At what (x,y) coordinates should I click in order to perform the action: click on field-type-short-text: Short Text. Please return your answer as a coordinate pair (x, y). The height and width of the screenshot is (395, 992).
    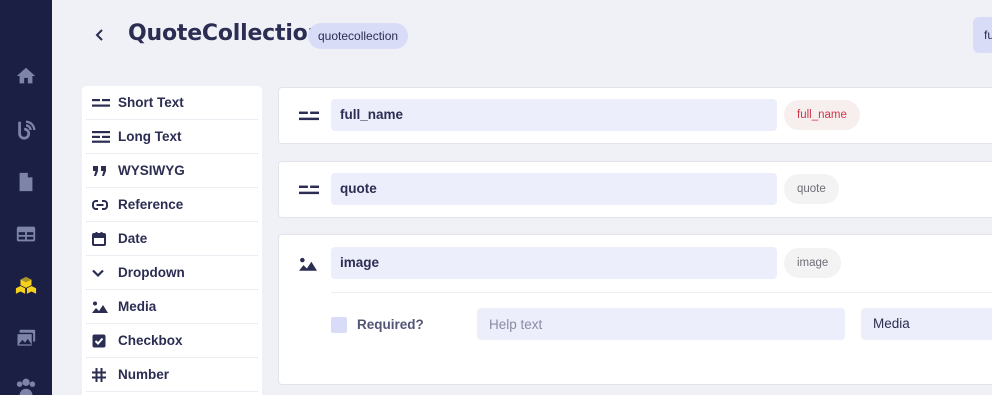
    Looking at the image, I should click on (172, 103).